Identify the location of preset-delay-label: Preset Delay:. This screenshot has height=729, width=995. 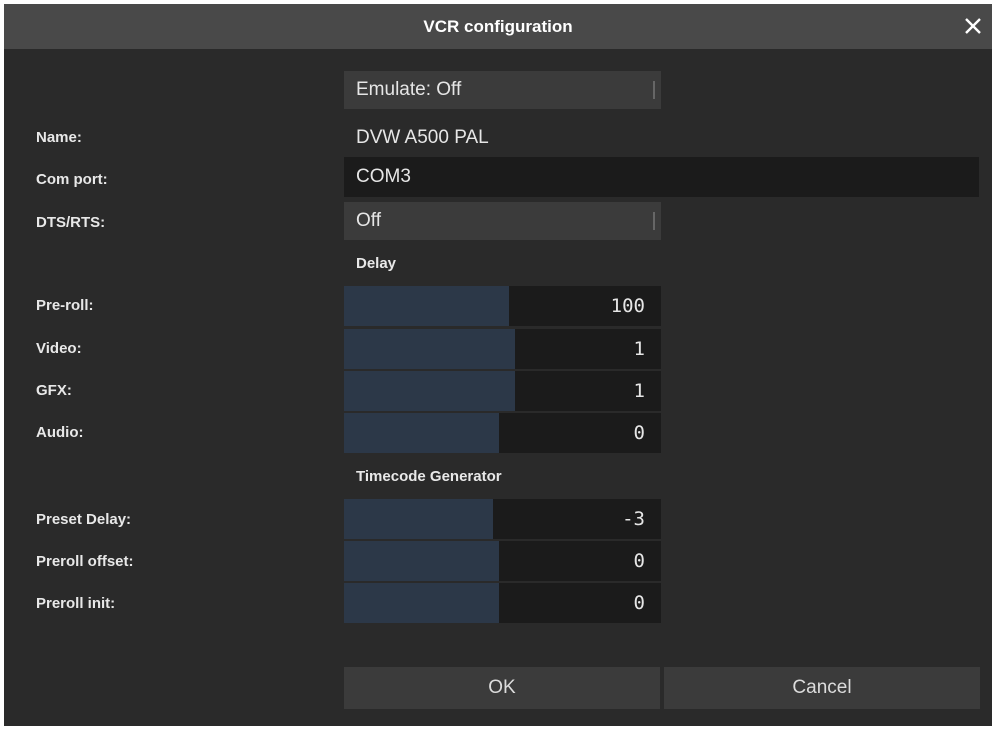
(84, 519).